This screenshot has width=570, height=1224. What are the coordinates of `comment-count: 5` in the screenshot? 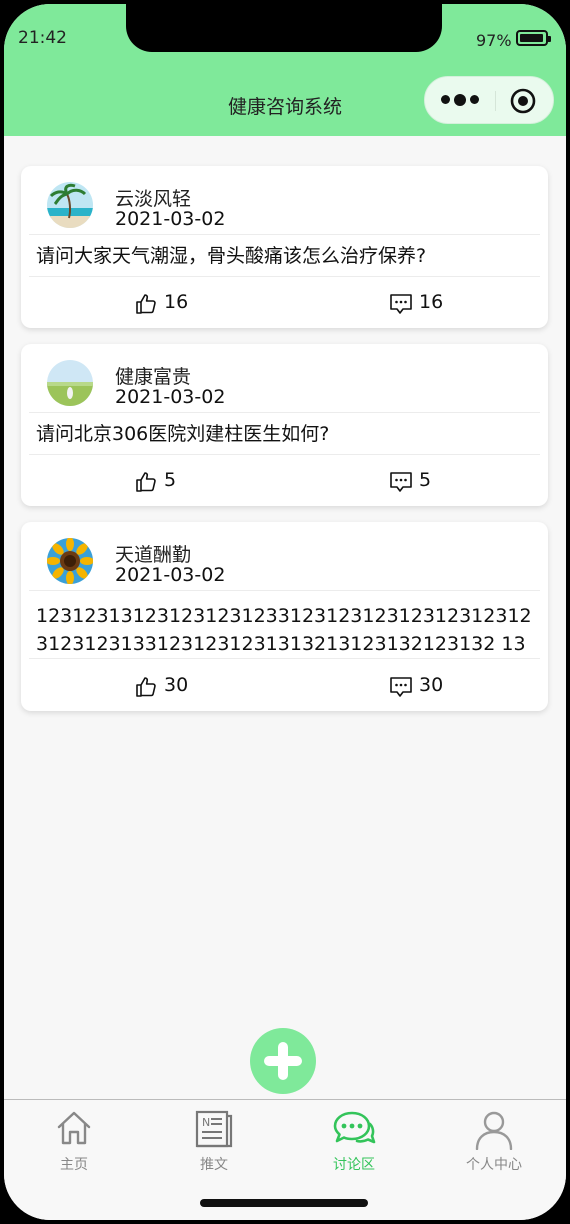 It's located at (425, 480).